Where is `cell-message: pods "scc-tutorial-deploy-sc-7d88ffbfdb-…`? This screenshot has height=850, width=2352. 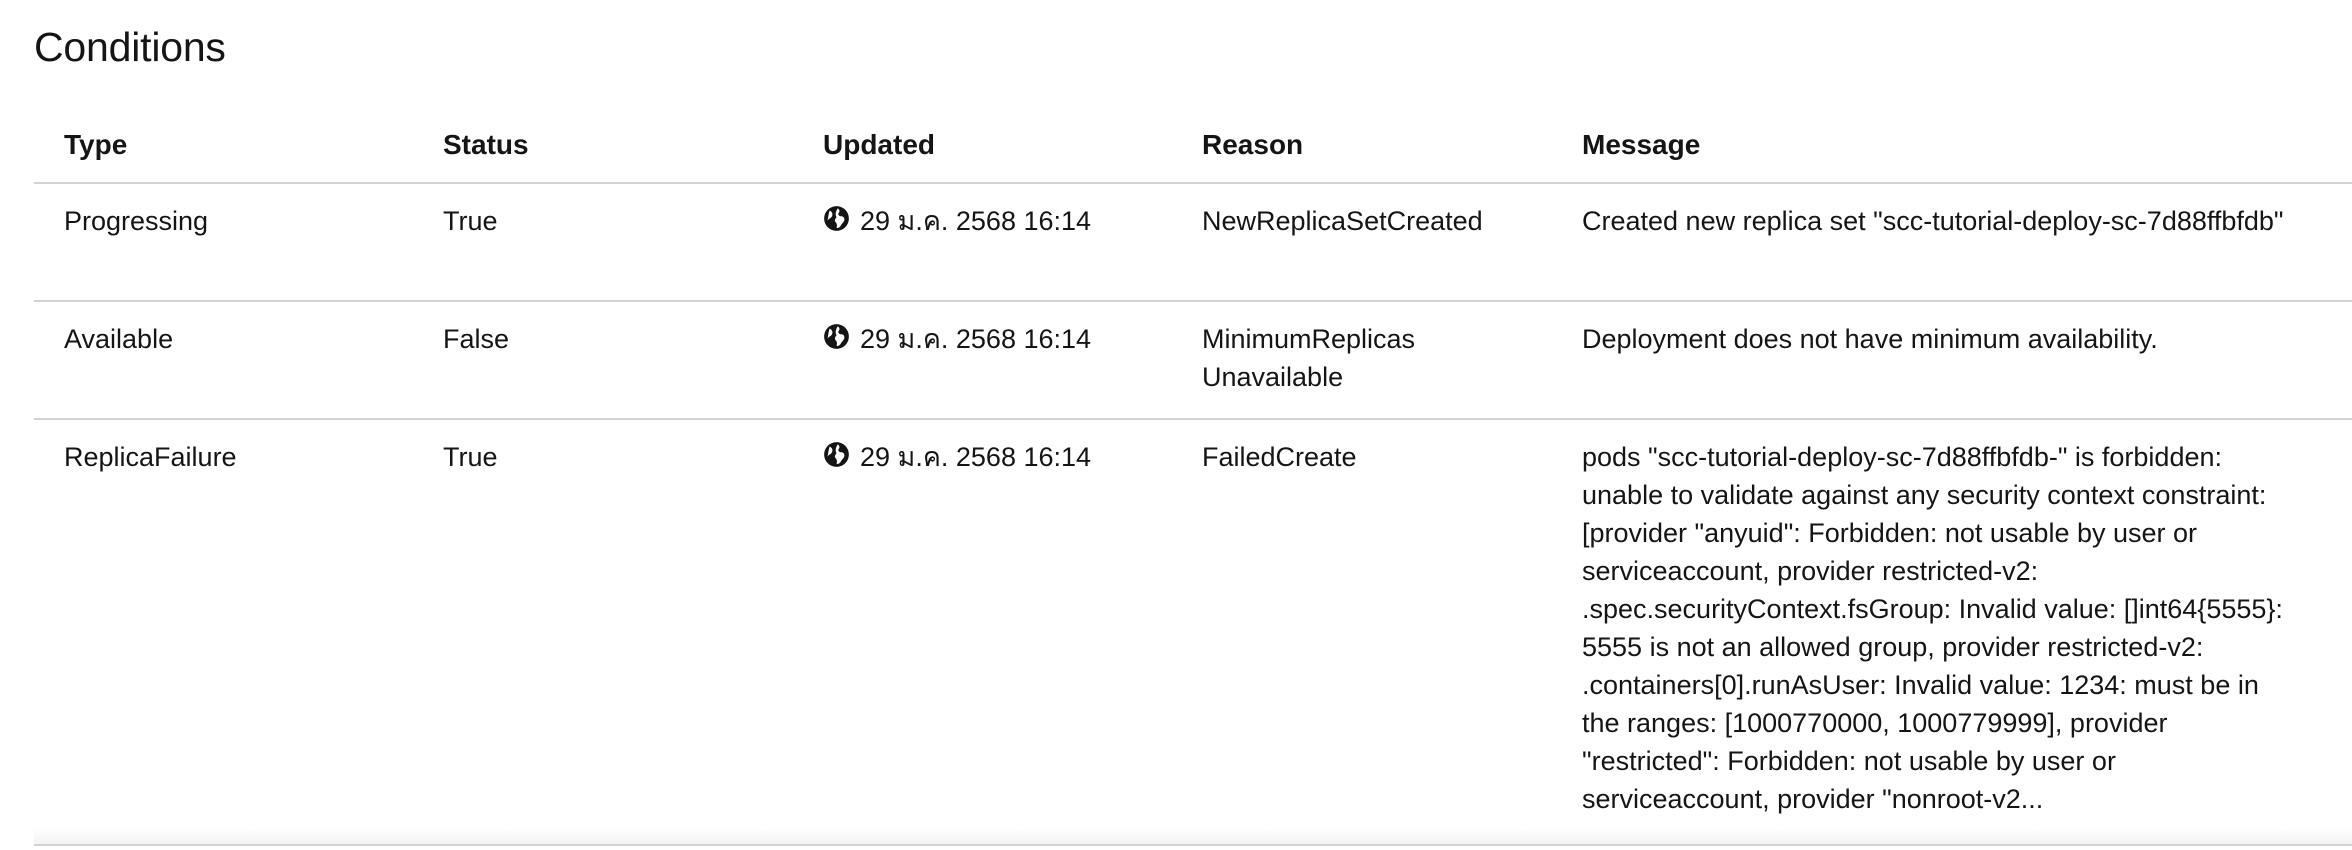
cell-message: pods "scc-tutorial-deploy-sc-7d88ffbfdb-… is located at coordinates (1932, 628).